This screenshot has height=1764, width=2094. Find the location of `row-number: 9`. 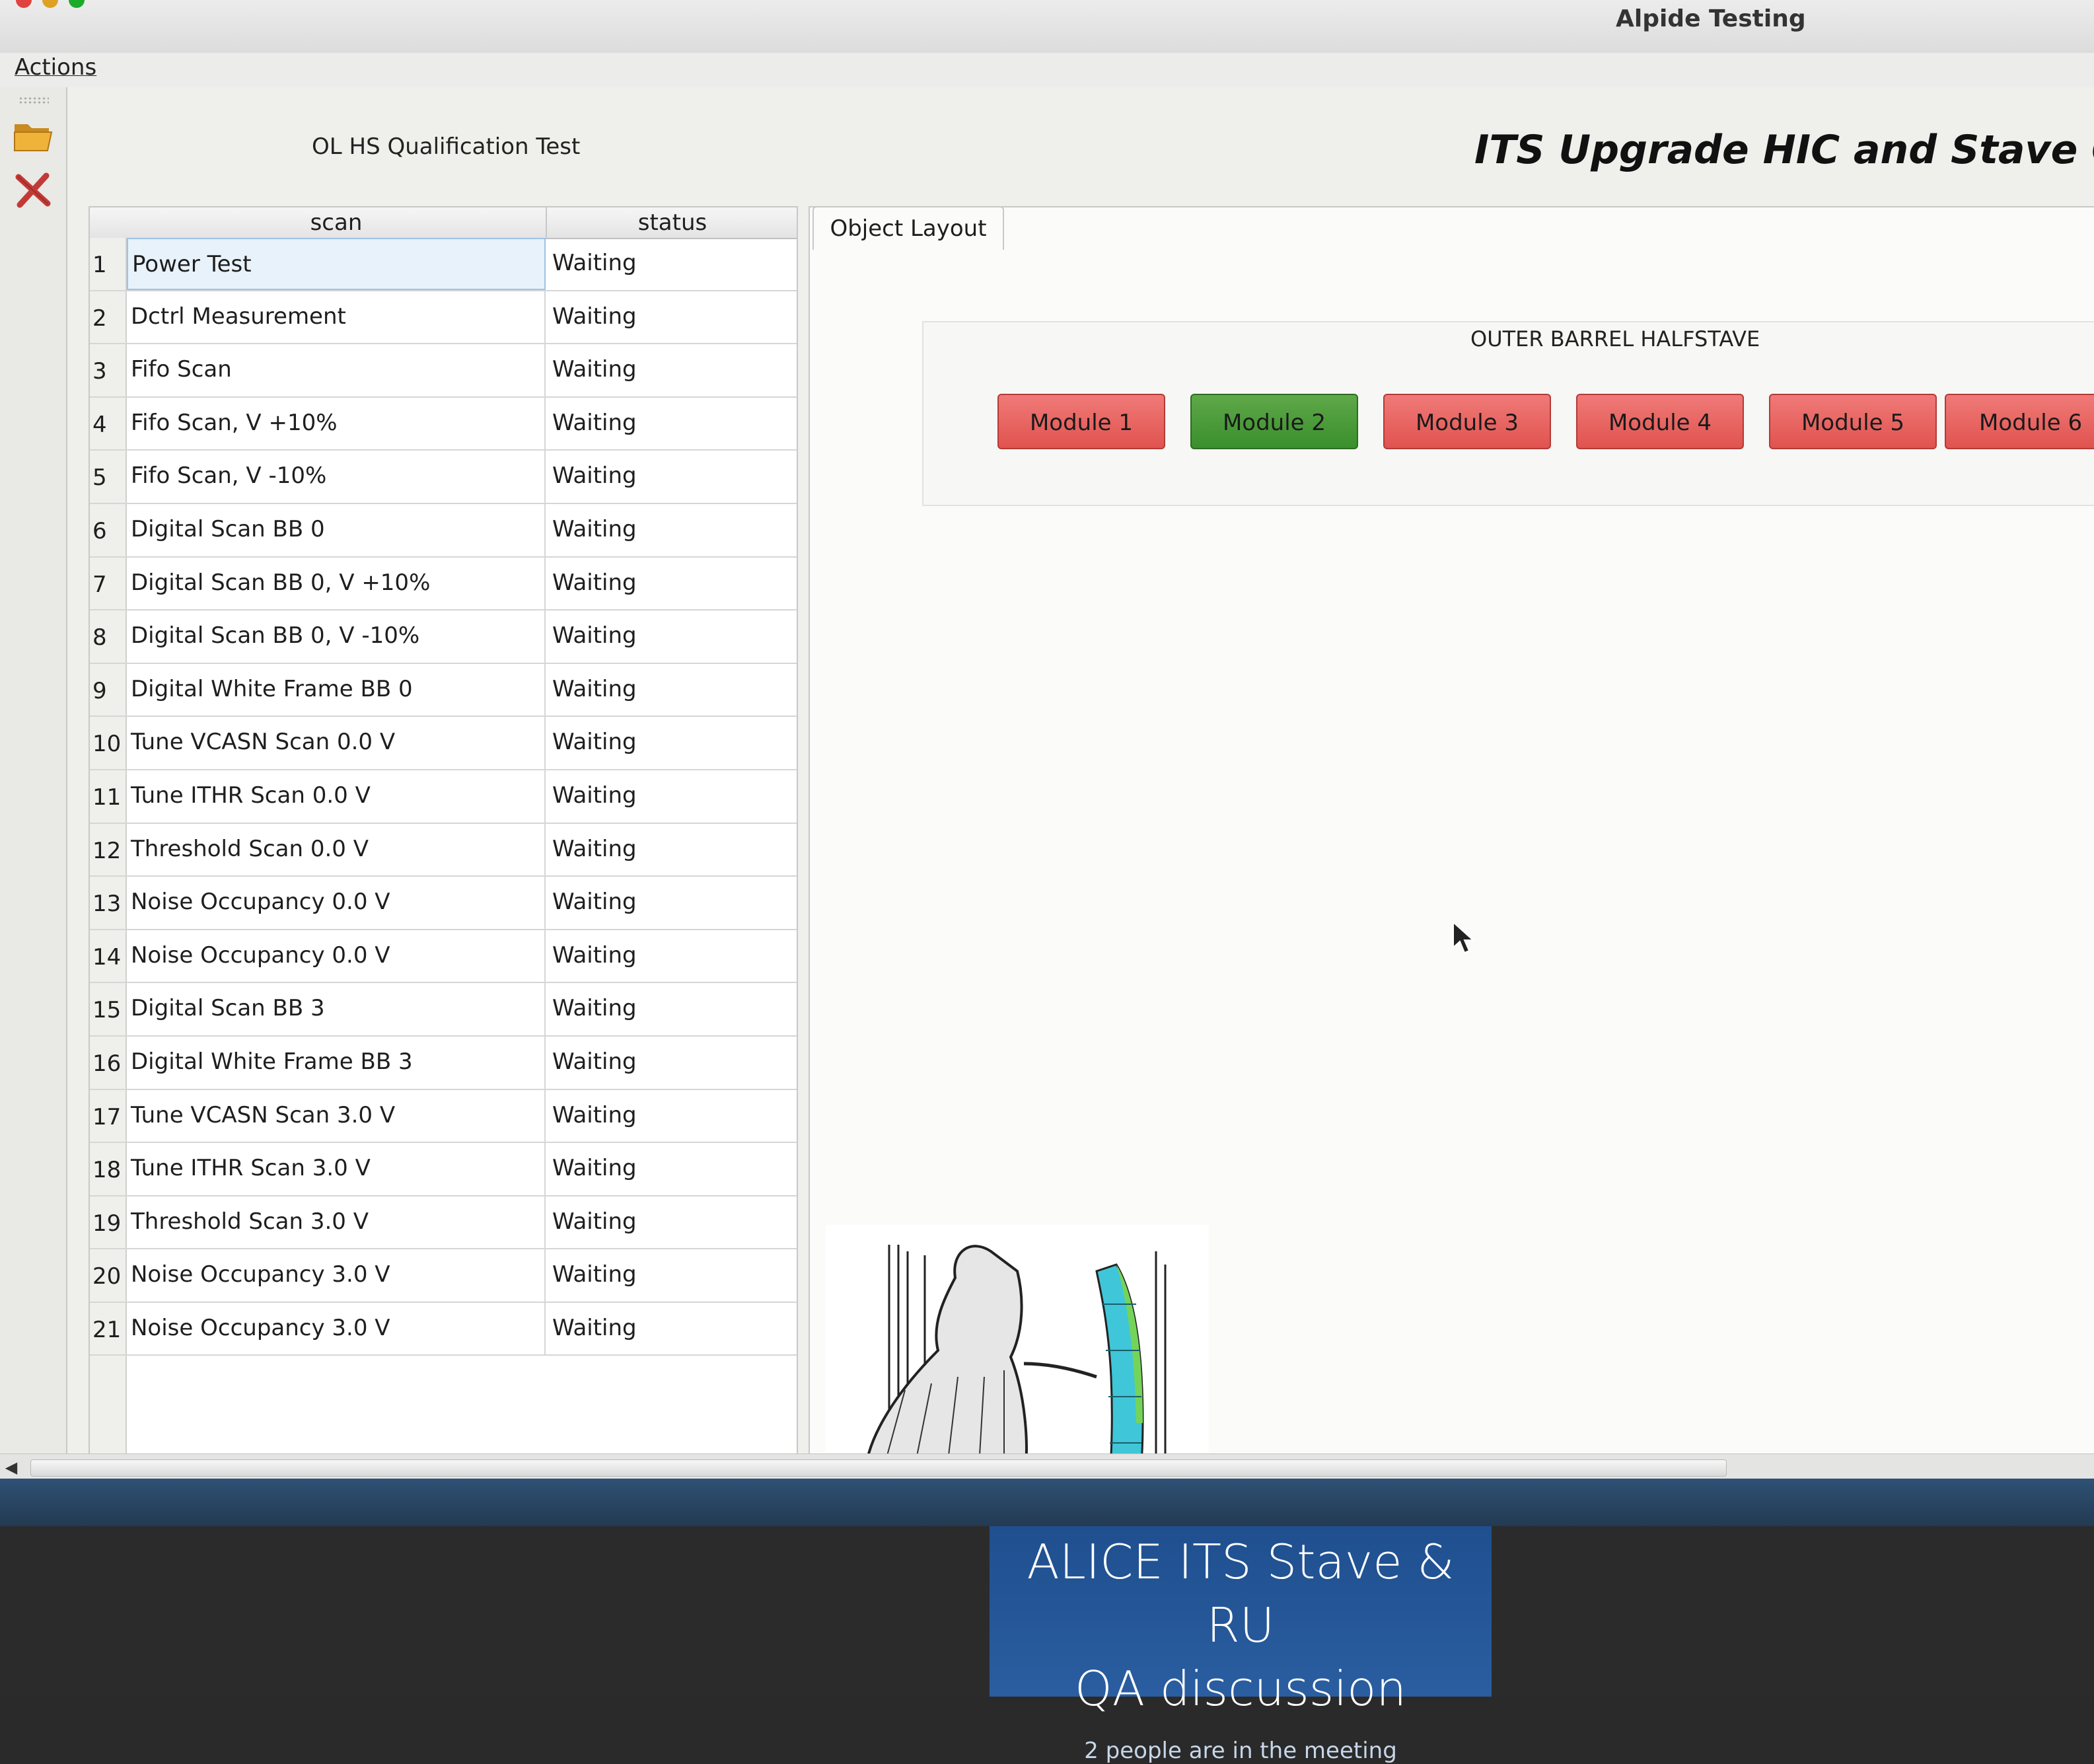

row-number: 9 is located at coordinates (99, 690).